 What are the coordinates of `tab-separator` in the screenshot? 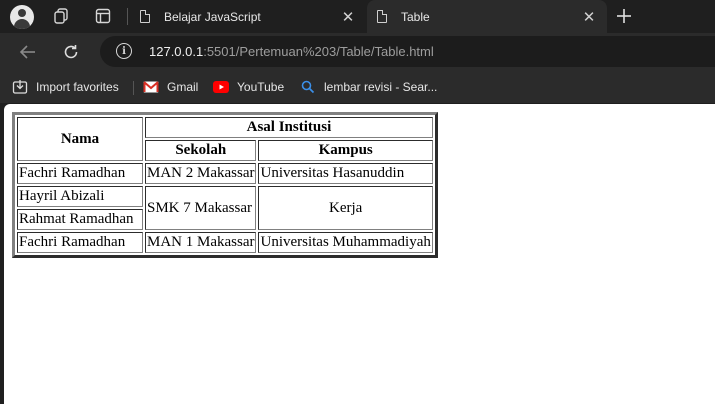 It's located at (127, 16).